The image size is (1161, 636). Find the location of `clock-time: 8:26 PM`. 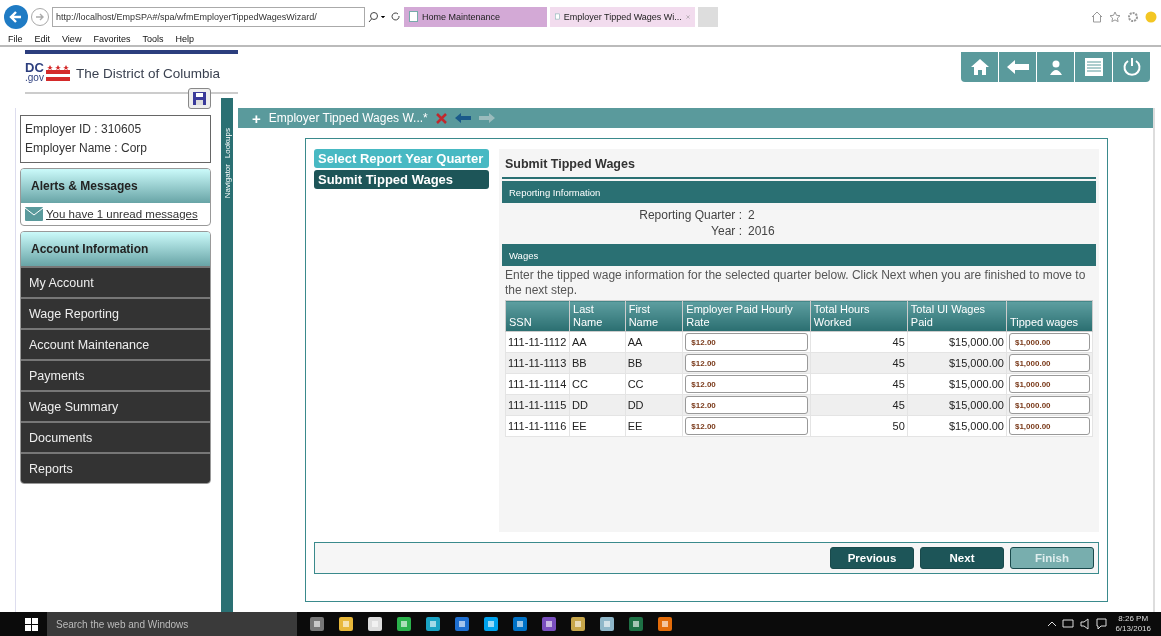

clock-time: 8:26 PM is located at coordinates (1133, 619).